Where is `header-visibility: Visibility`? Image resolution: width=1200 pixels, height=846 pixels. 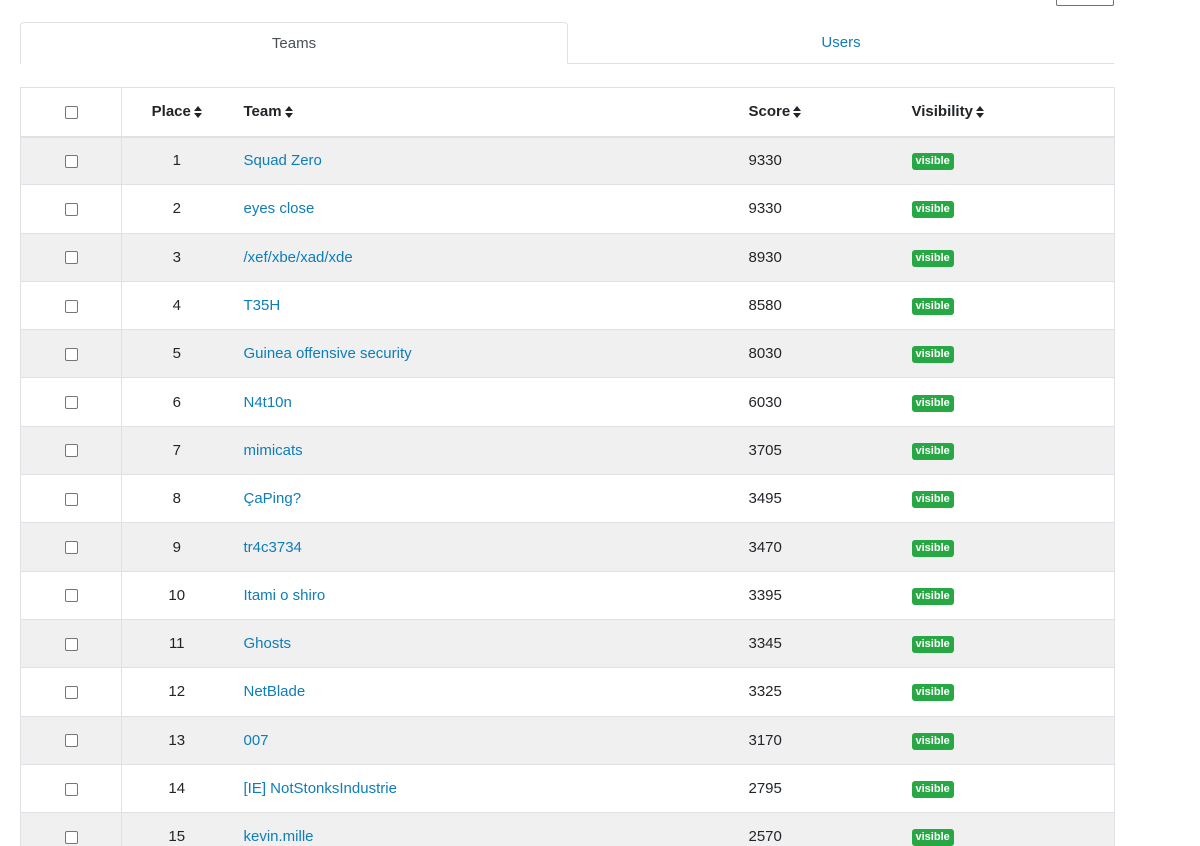
header-visibility: Visibility is located at coordinates (1007, 112).